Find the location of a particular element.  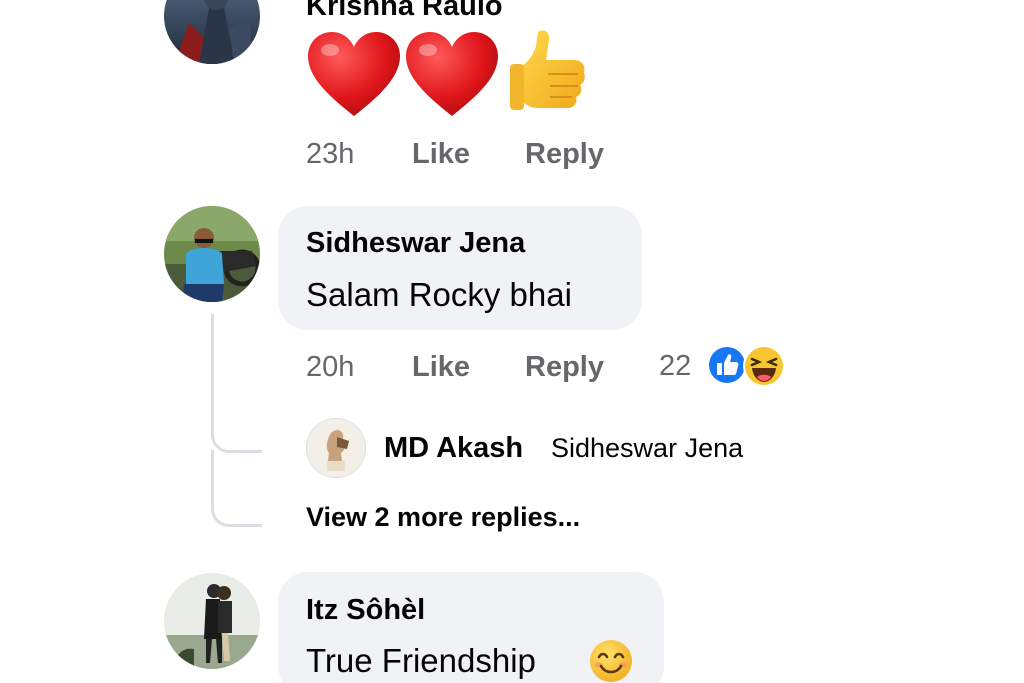

comment-author: Itz Sôhèl is located at coordinates (365, 610).